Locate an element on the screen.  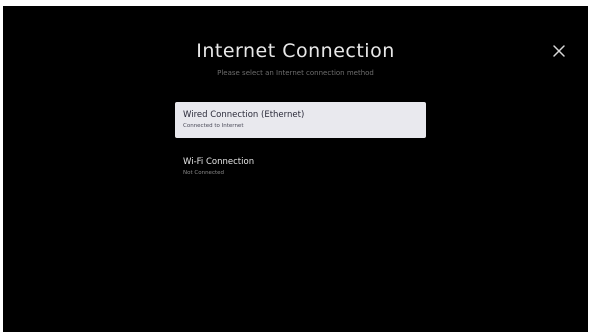
wired-connection-label: Wired Connection (Ethernet) is located at coordinates (244, 115).